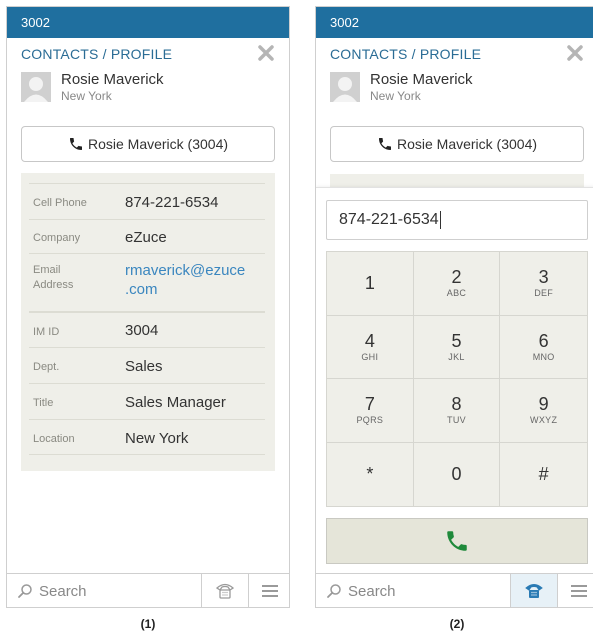 The width and height of the screenshot is (593, 638). I want to click on key-9: 9 WXYZ, so click(543, 411).